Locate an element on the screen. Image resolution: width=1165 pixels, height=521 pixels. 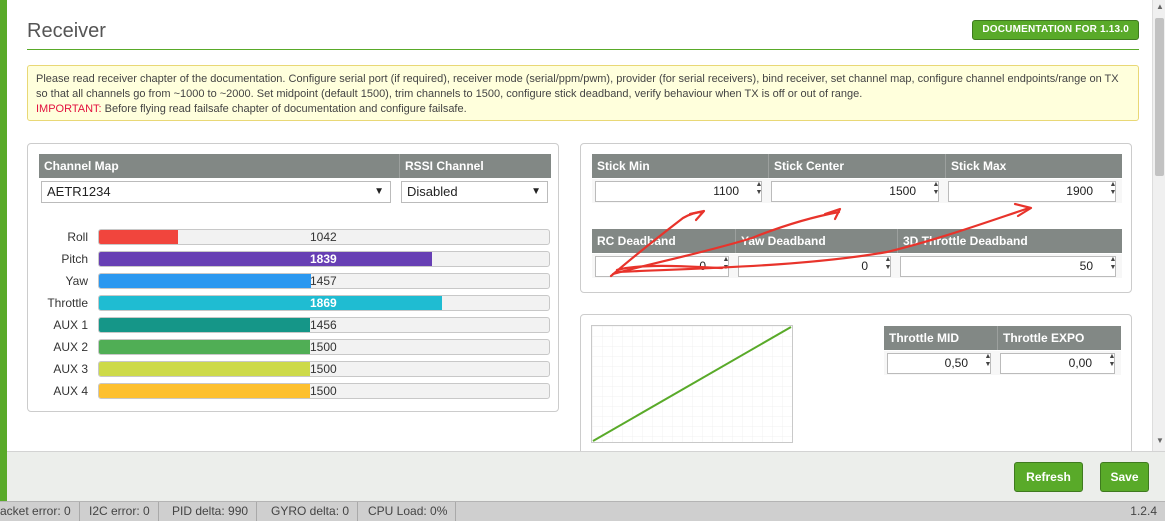
footer-toolbar: Refresh Save is located at coordinates (586, 476).